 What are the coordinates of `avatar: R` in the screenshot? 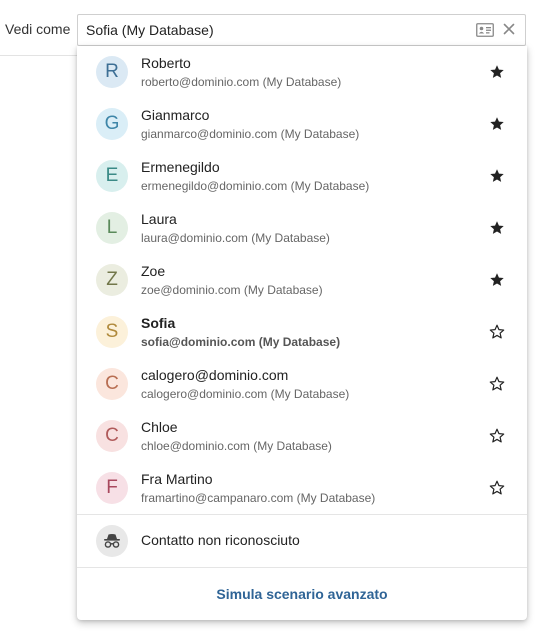 It's located at (112, 72).